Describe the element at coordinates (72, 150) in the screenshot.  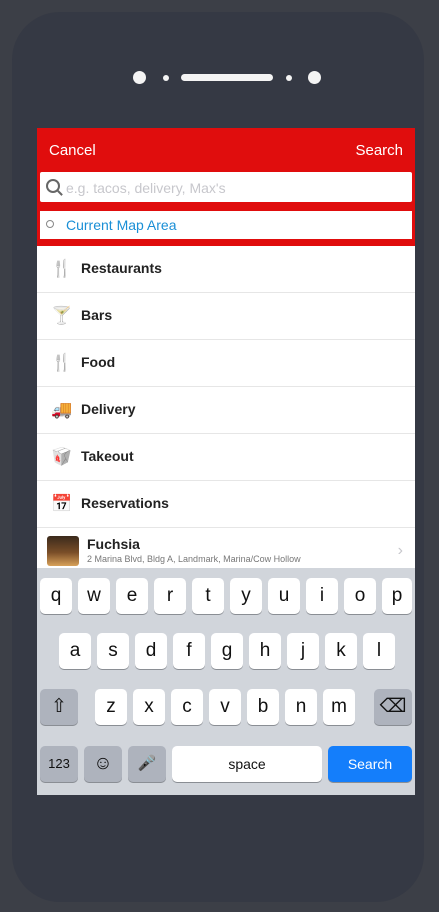
I see `cancel-button: Cancel` at that location.